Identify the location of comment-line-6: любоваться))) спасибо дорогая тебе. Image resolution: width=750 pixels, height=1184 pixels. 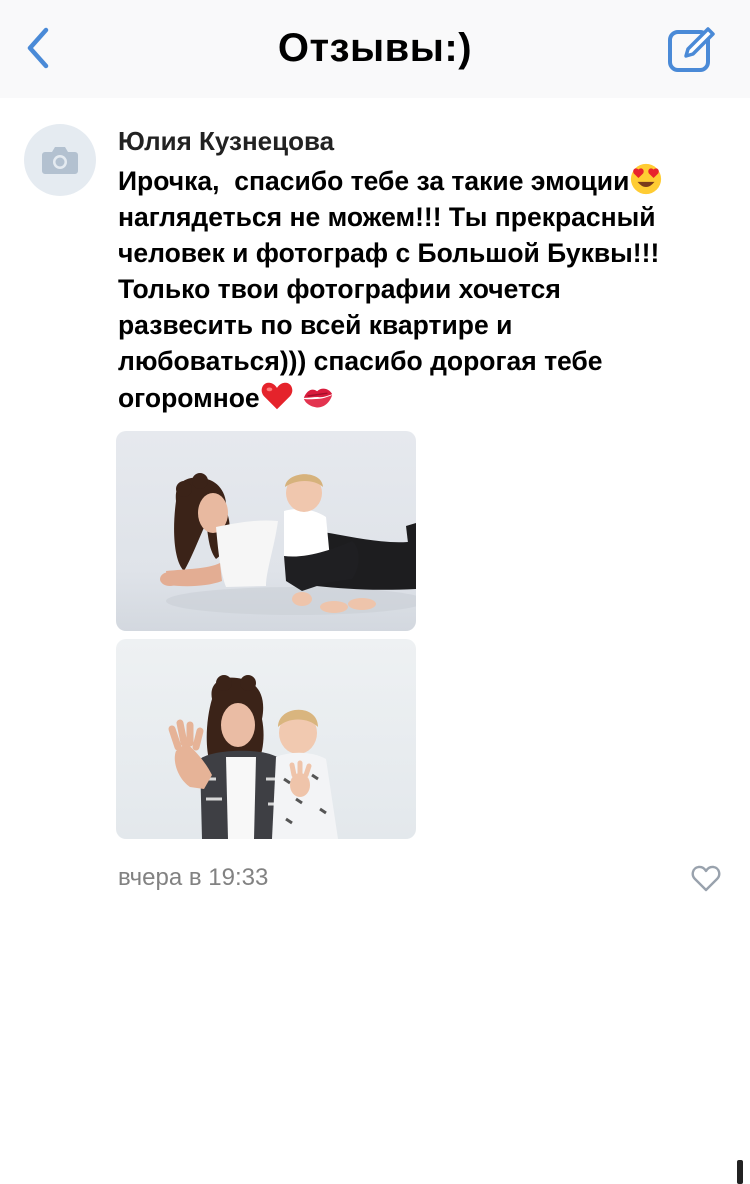
(360, 361).